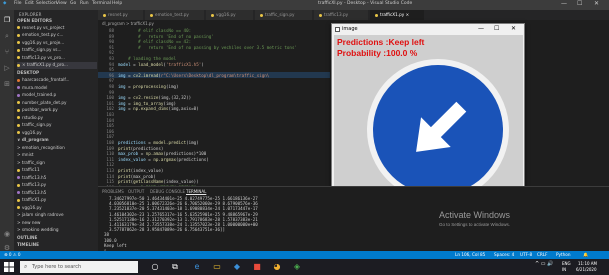 Image resolution: width=609 pixels, height=275 pixels. I want to click on code-line: predictions = model.predict(img), so click(158, 142).